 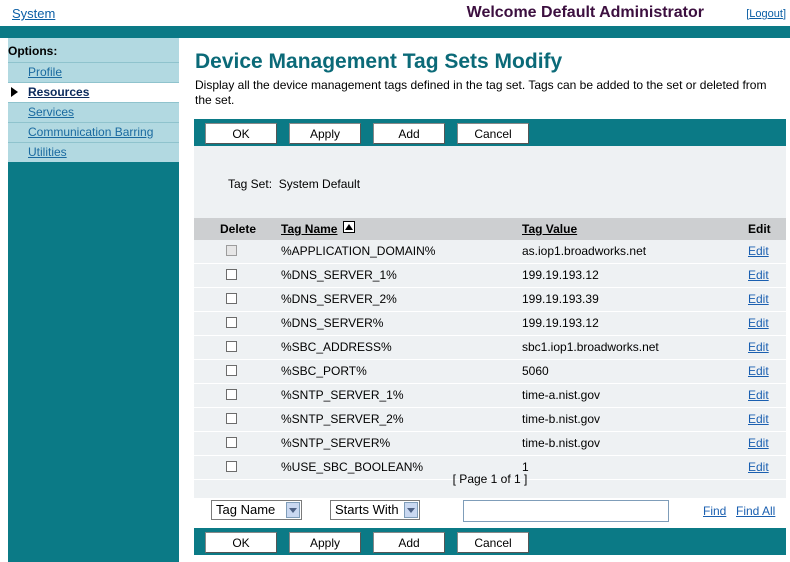 What do you see at coordinates (590, 347) in the screenshot?
I see `tag-value-cell: sbc1.iop1.broadworks.net` at bounding box center [590, 347].